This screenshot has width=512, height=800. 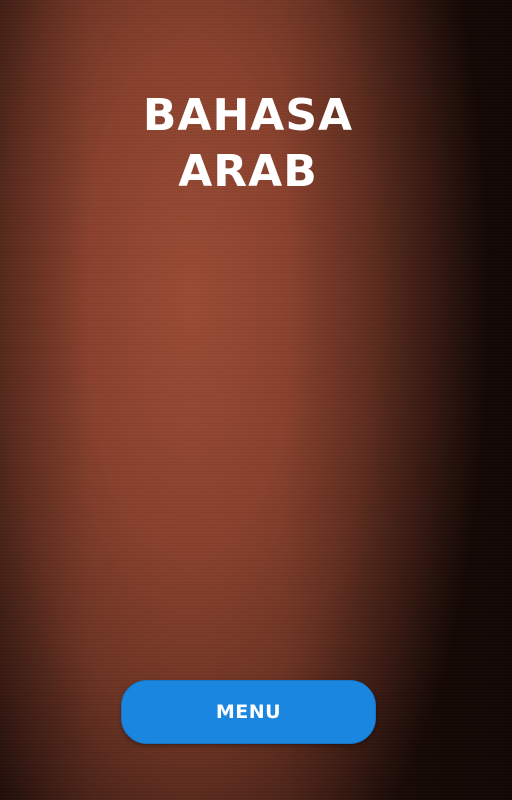 I want to click on menu-button: MENU, so click(x=248, y=712).